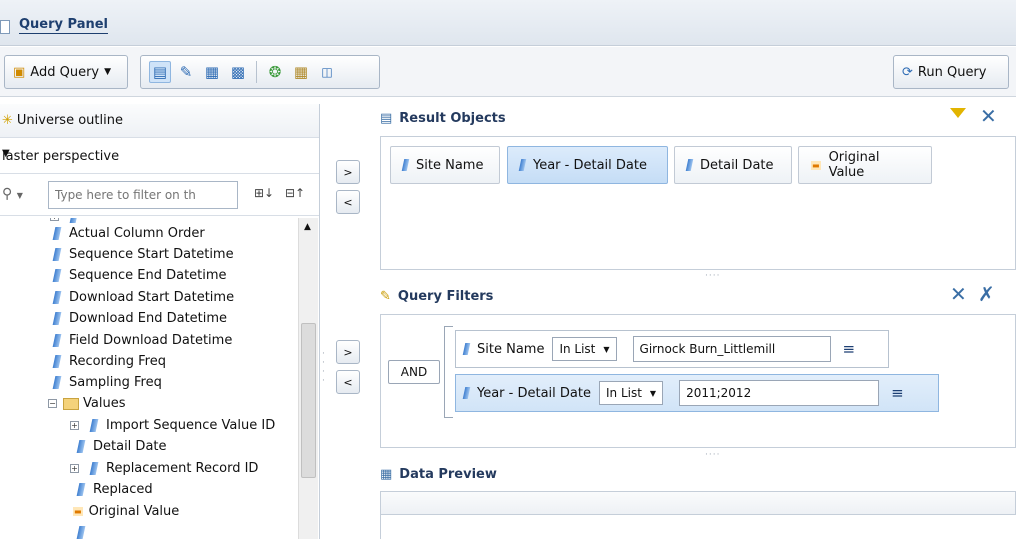 This screenshot has height=539, width=1016. I want to click on data-preview-header: ▦ Data Preview, so click(697, 474).